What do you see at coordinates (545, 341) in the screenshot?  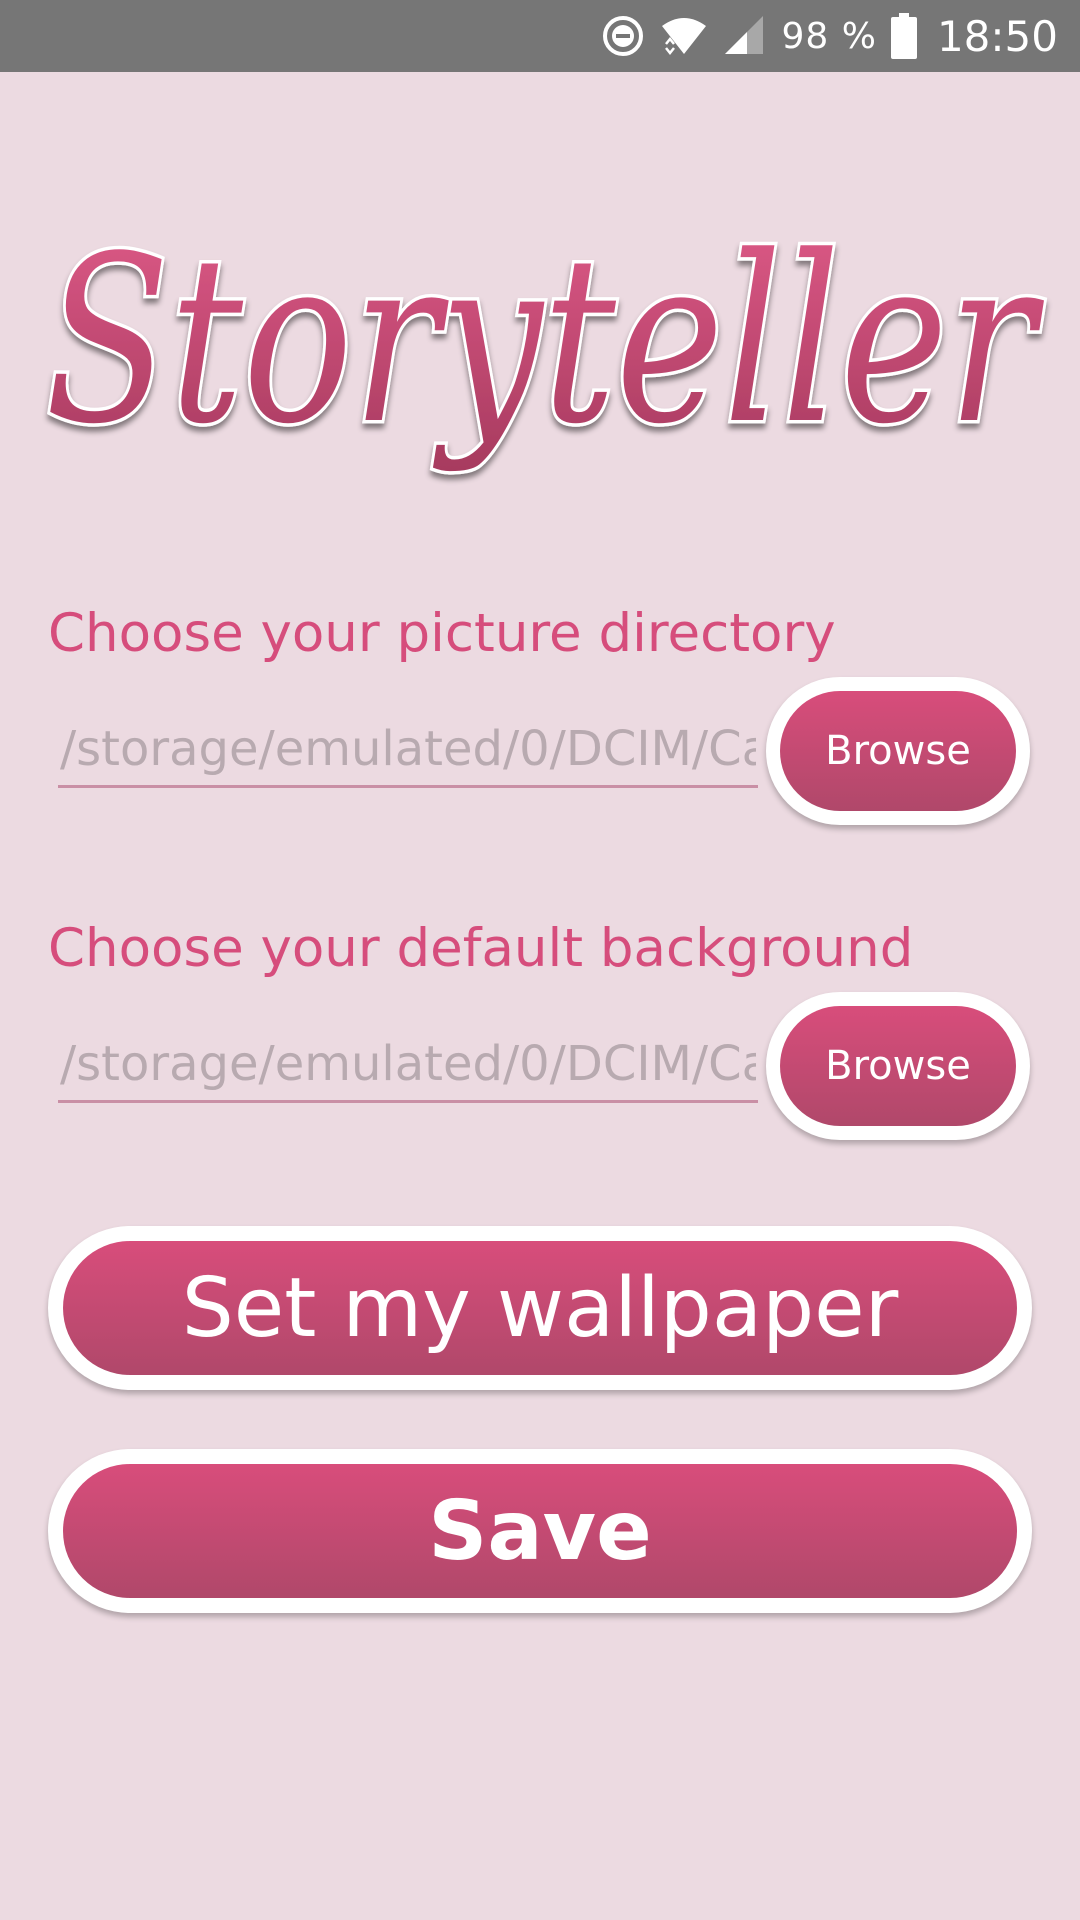 I see `logo-text: Storyteller` at bounding box center [545, 341].